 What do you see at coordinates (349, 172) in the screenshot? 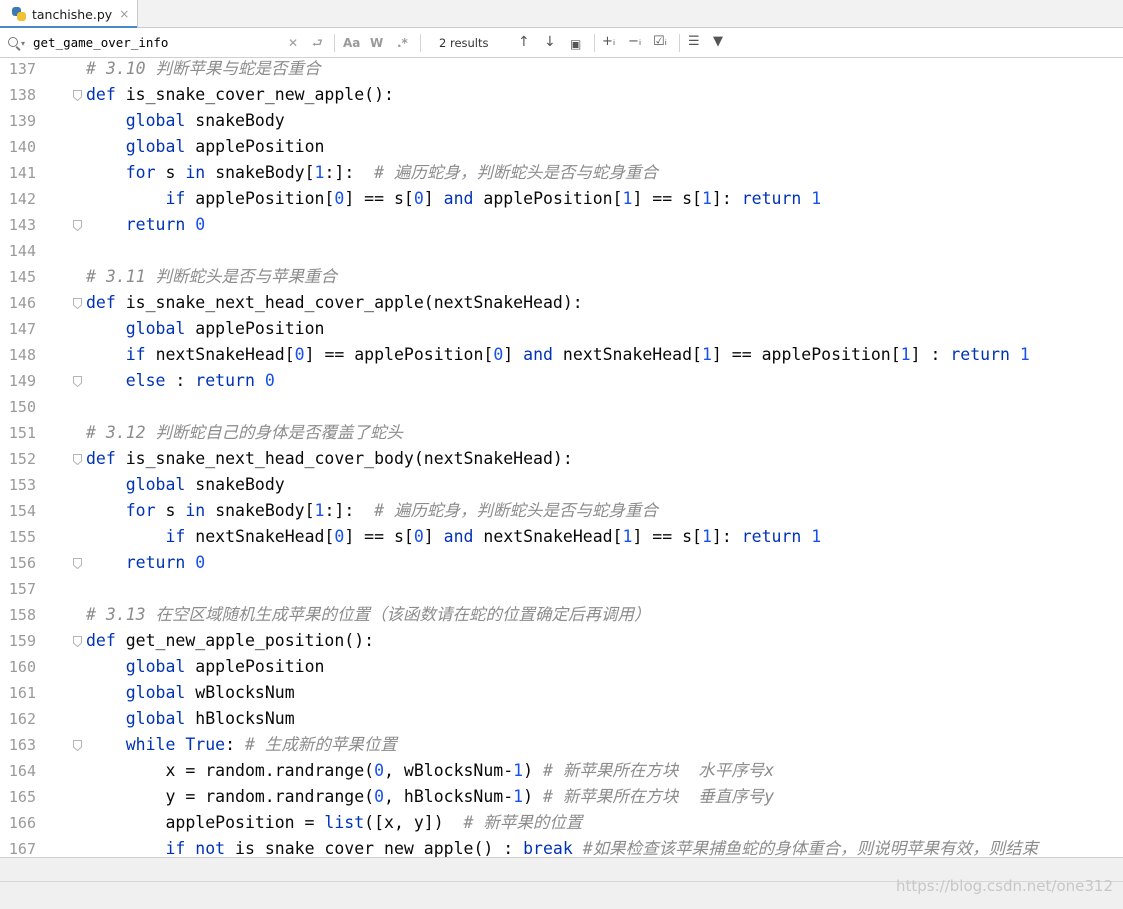
I see `code-token: :]:` at bounding box center [349, 172].